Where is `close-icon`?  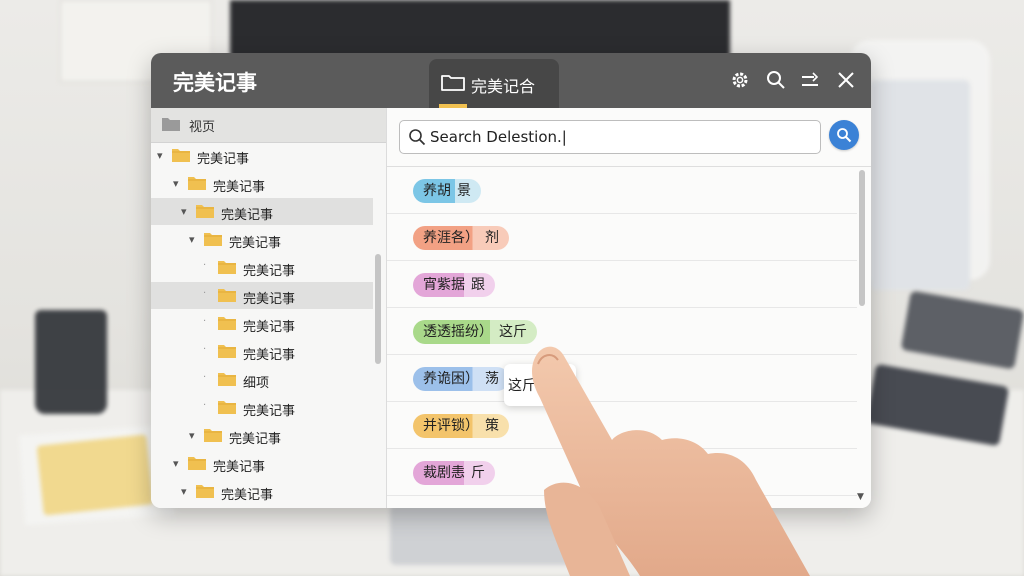 close-icon is located at coordinates (846, 80).